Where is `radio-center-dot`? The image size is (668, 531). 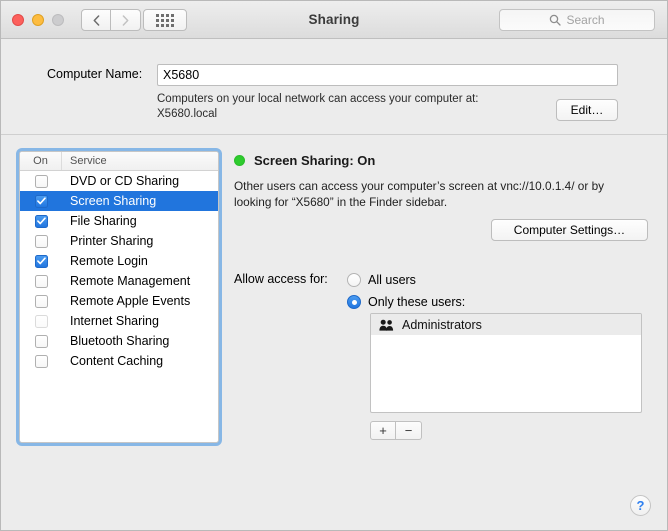
radio-center-dot is located at coordinates (354, 302).